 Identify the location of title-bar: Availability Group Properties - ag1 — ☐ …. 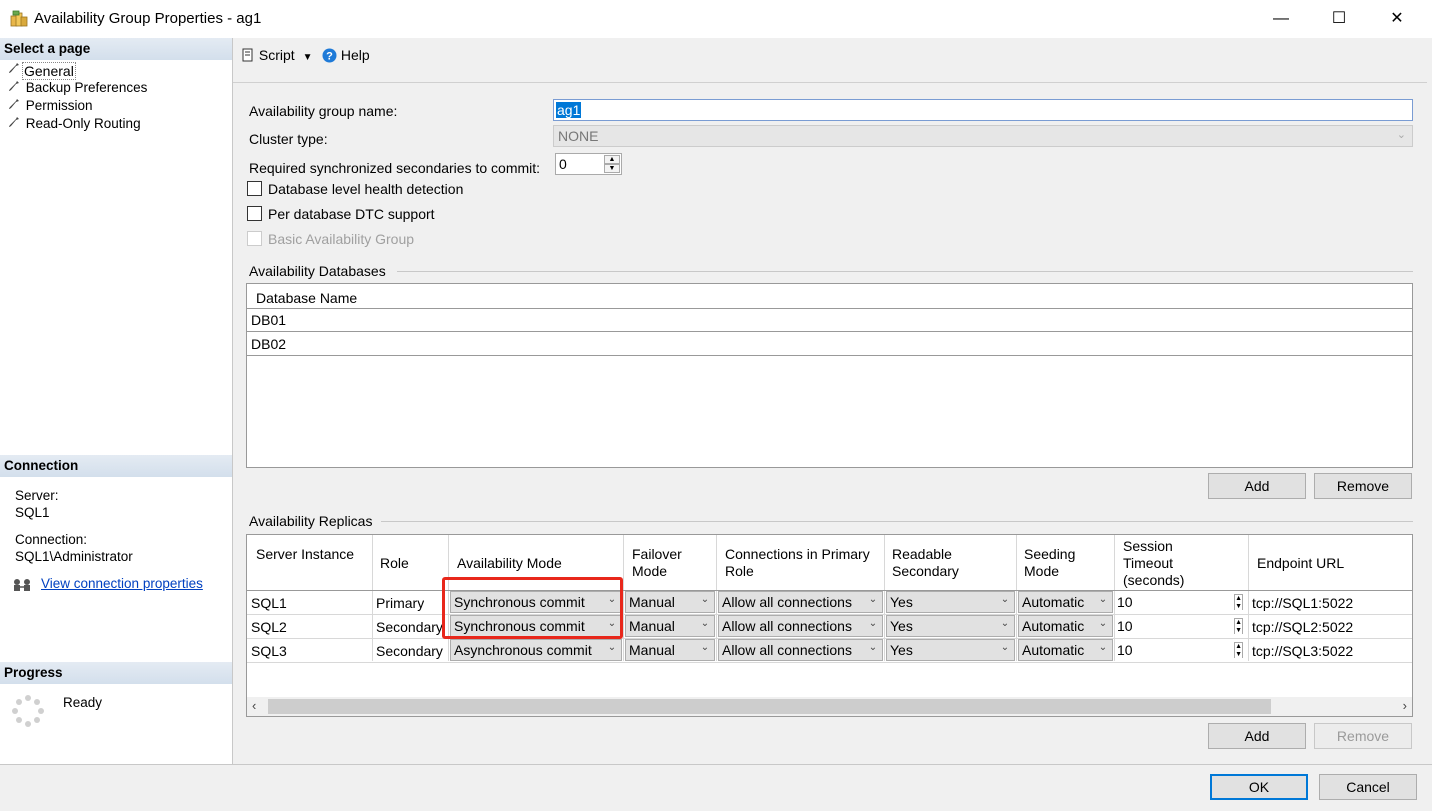
(716, 19).